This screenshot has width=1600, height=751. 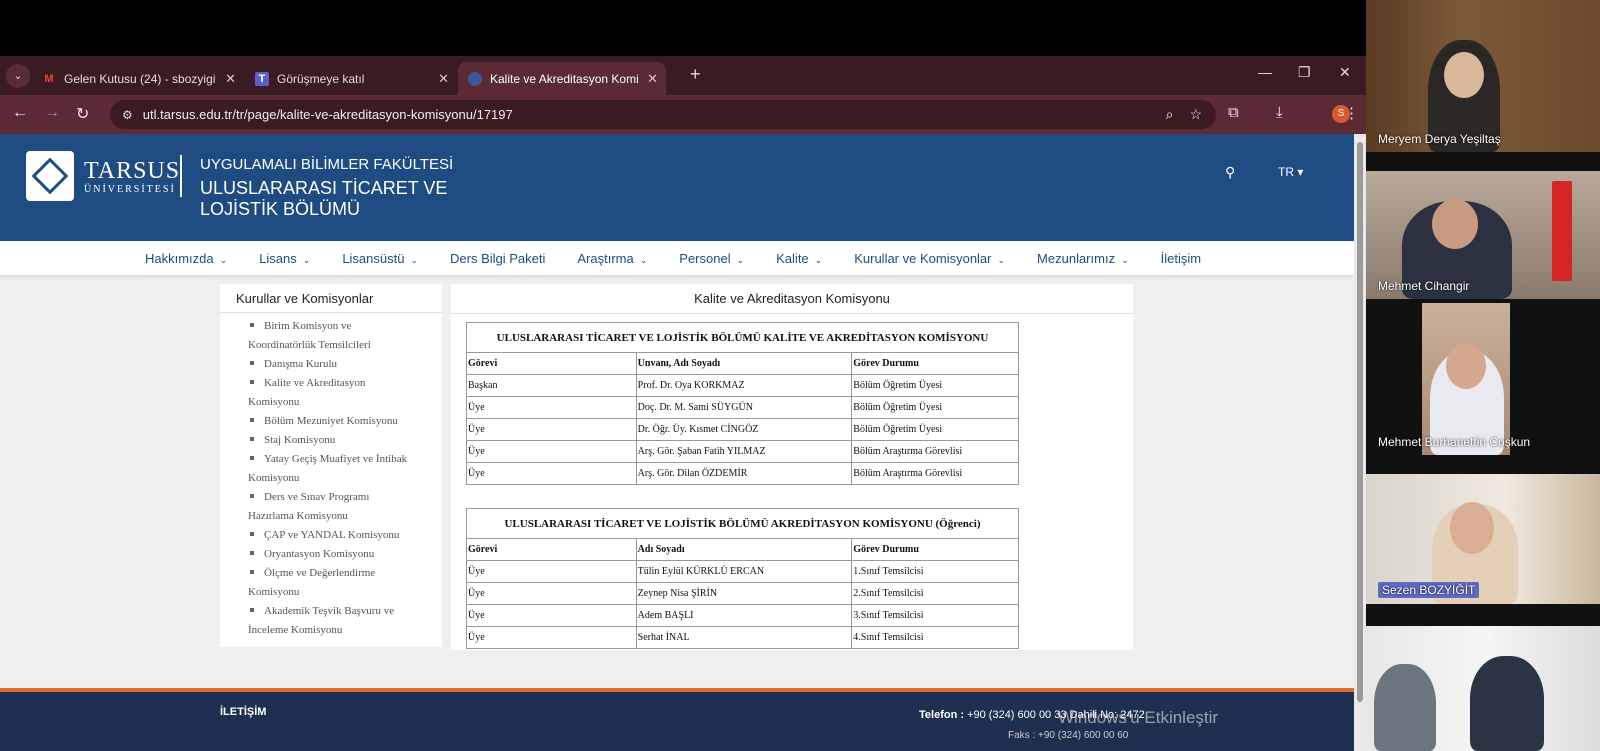 What do you see at coordinates (186, 258) in the screenshot?
I see `menu-item: Hakkımızda ⌄` at bounding box center [186, 258].